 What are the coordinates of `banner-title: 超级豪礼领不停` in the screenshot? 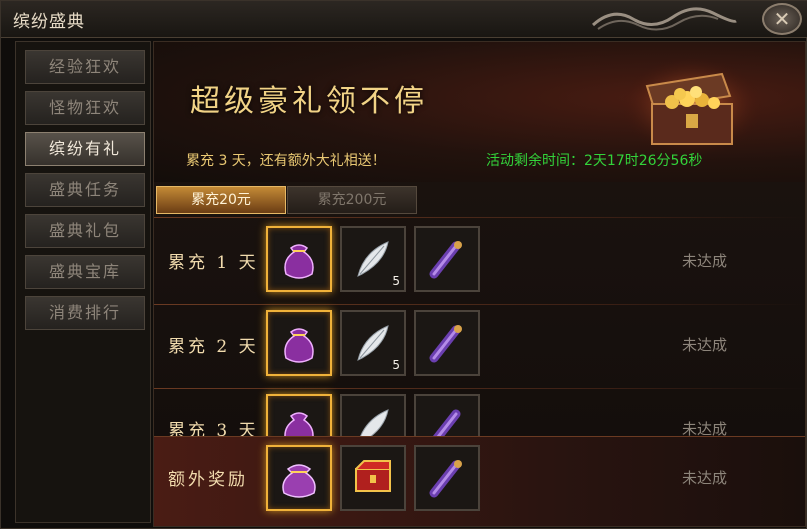 It's located at (309, 101).